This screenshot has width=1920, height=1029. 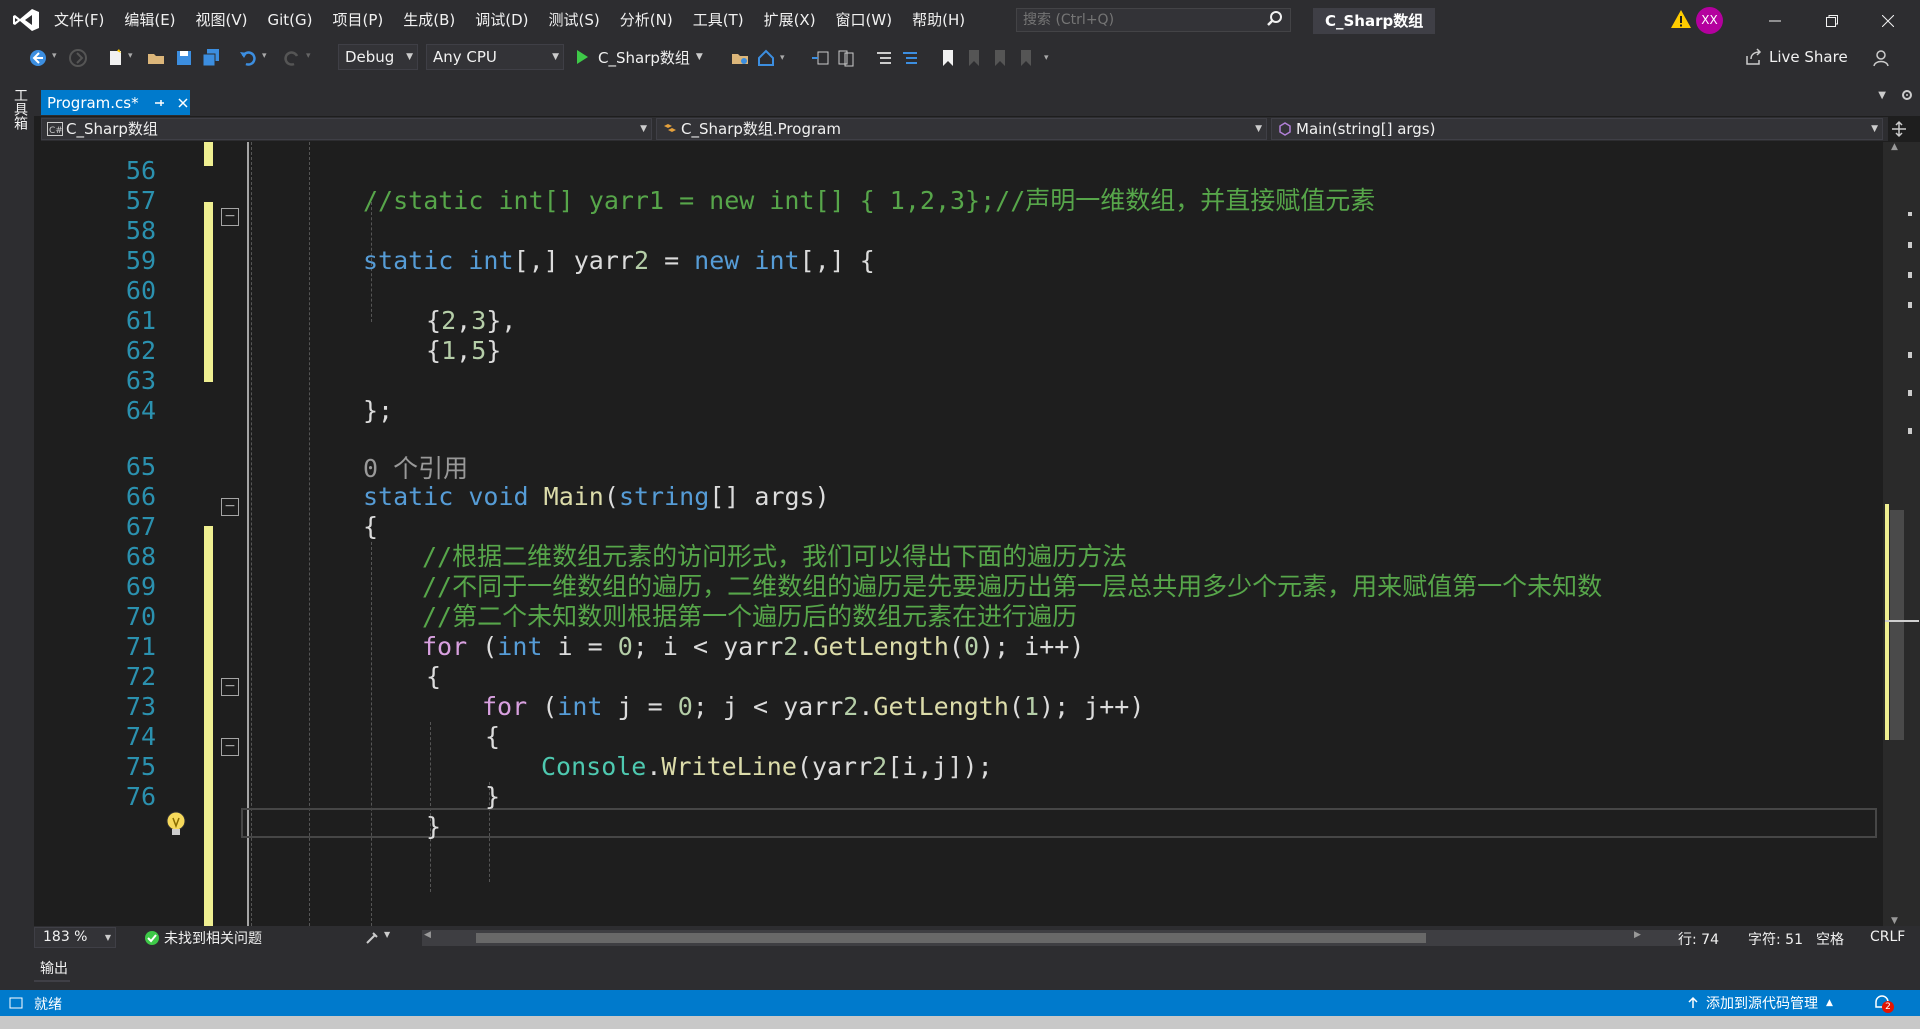 I want to click on home-dropdown-icon: ▾, so click(x=782, y=58).